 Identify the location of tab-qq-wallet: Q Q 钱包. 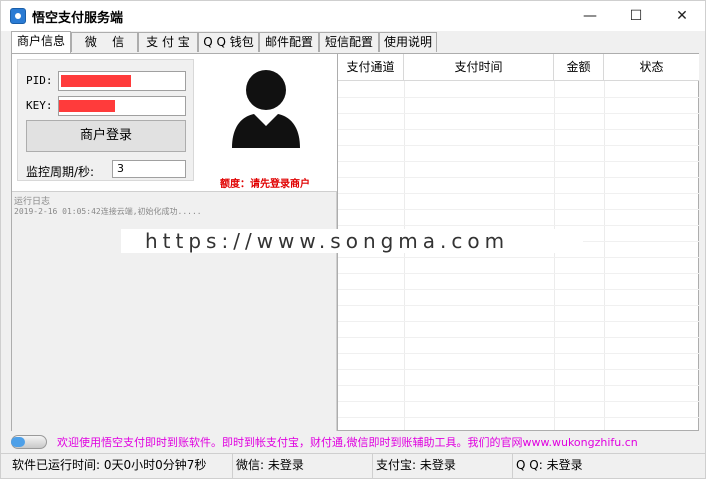
(228, 42).